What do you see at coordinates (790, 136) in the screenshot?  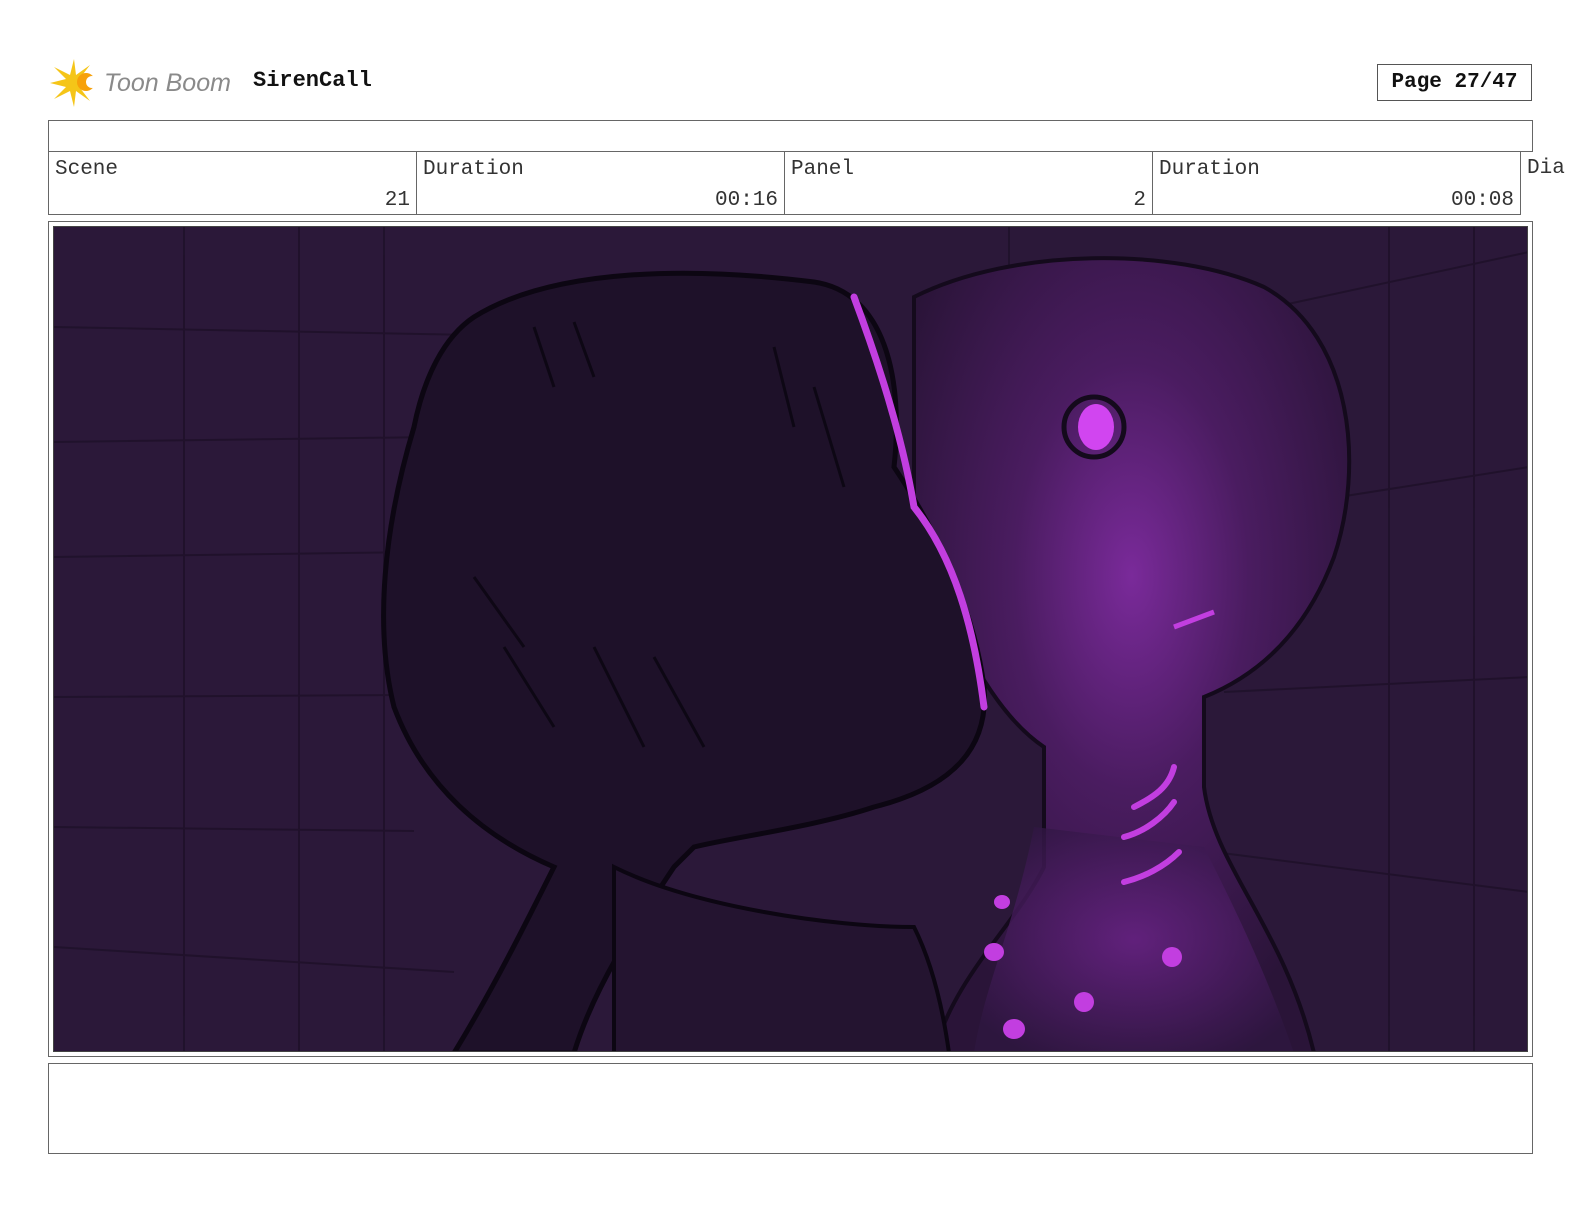 I see `header-blank-row` at bounding box center [790, 136].